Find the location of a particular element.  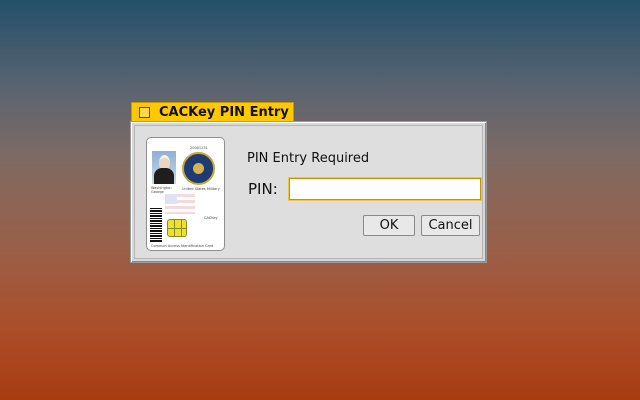

card-footer-text: Common Access Identification Card is located at coordinates (182, 246).